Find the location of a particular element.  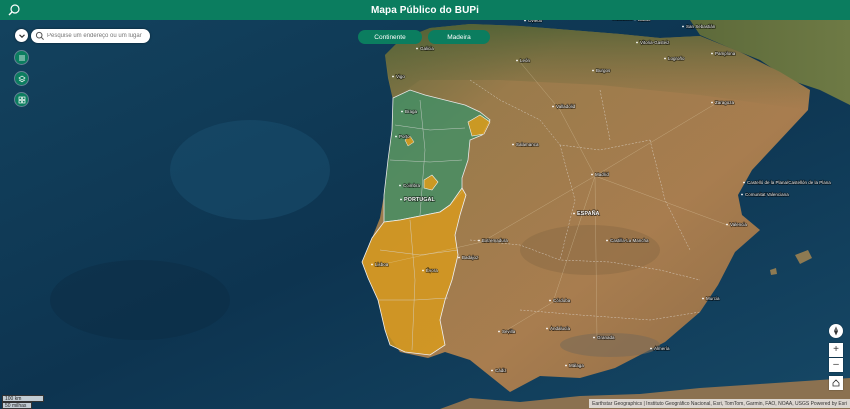

tab-continente: Continente is located at coordinates (390, 37).